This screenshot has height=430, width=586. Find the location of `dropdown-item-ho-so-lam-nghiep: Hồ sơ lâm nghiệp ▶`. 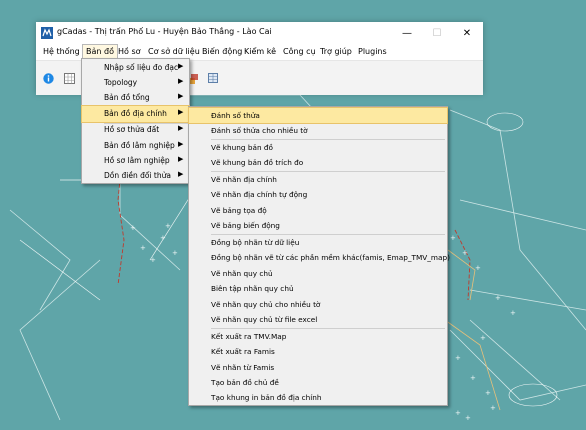

dropdown-item-ho-so-lam-nghiep: Hồ sơ lâm nghiệp ▶ is located at coordinates (135, 161).